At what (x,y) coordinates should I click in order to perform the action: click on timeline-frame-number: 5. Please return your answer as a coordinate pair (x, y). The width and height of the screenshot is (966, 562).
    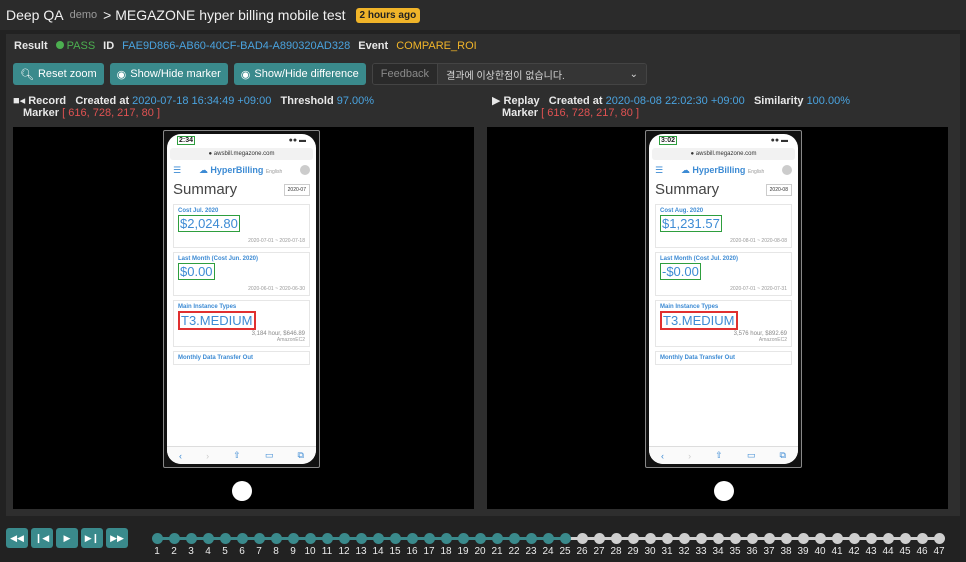
    Looking at the image, I should click on (225, 551).